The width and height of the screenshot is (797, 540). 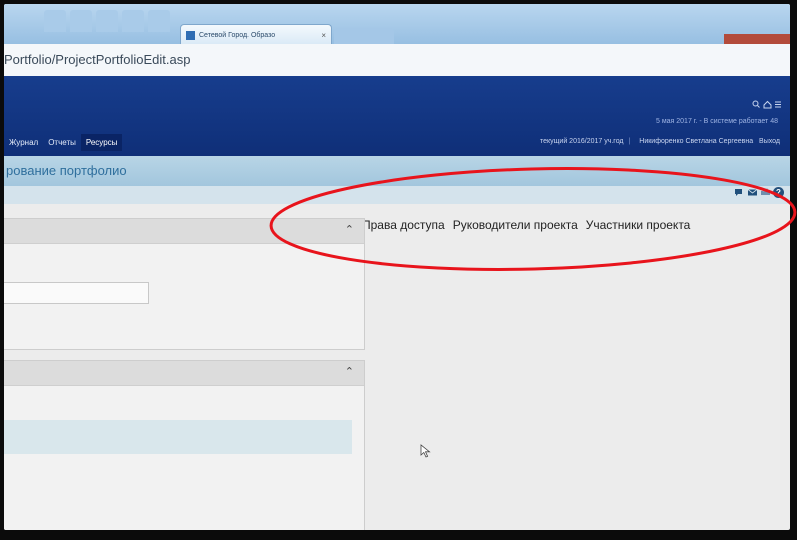 I want to click on browser-tab-active: Сетевой Город. Образо ×, so click(x=256, y=34).